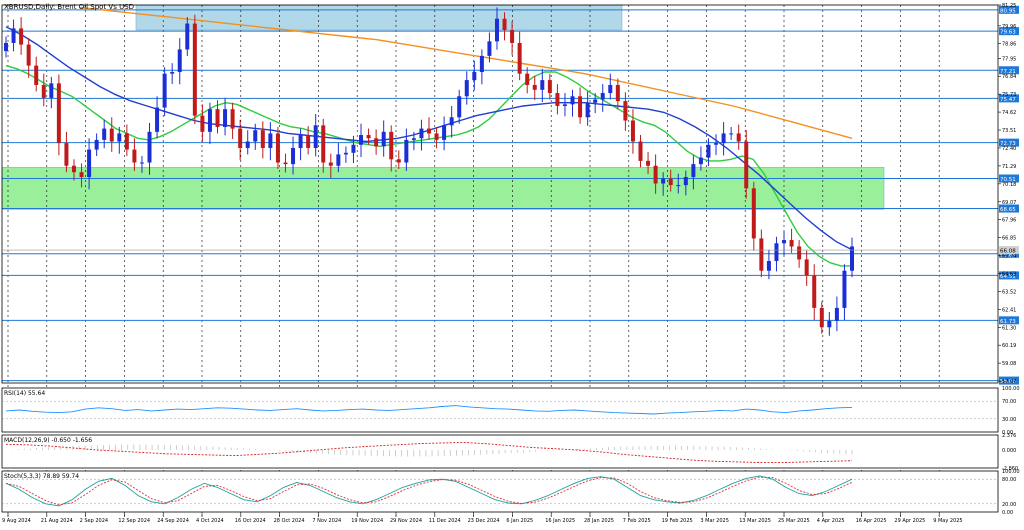 The height and width of the screenshot is (530, 1024). What do you see at coordinates (1009, 59) in the screenshot?
I see `price-tick-label: 77.95` at bounding box center [1009, 59].